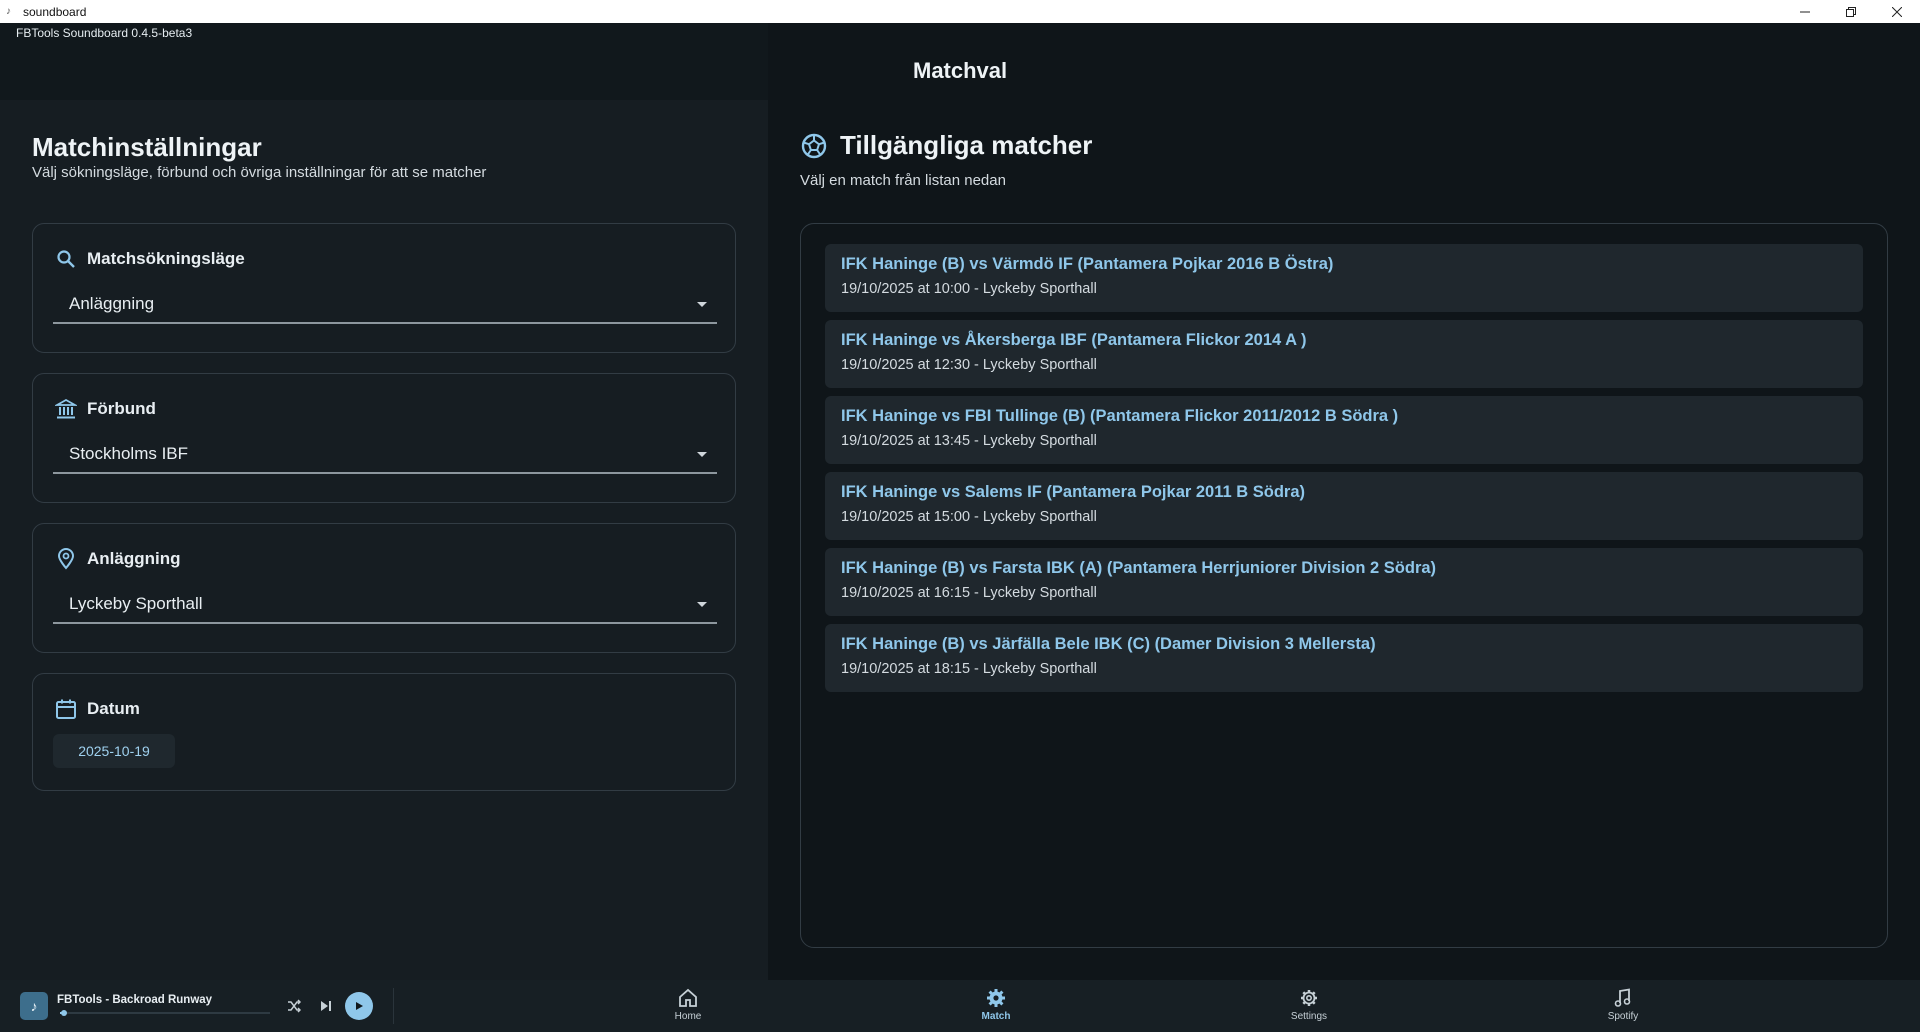 This screenshot has width=1920, height=1032. I want to click on shuffle-icon, so click(294, 1006).